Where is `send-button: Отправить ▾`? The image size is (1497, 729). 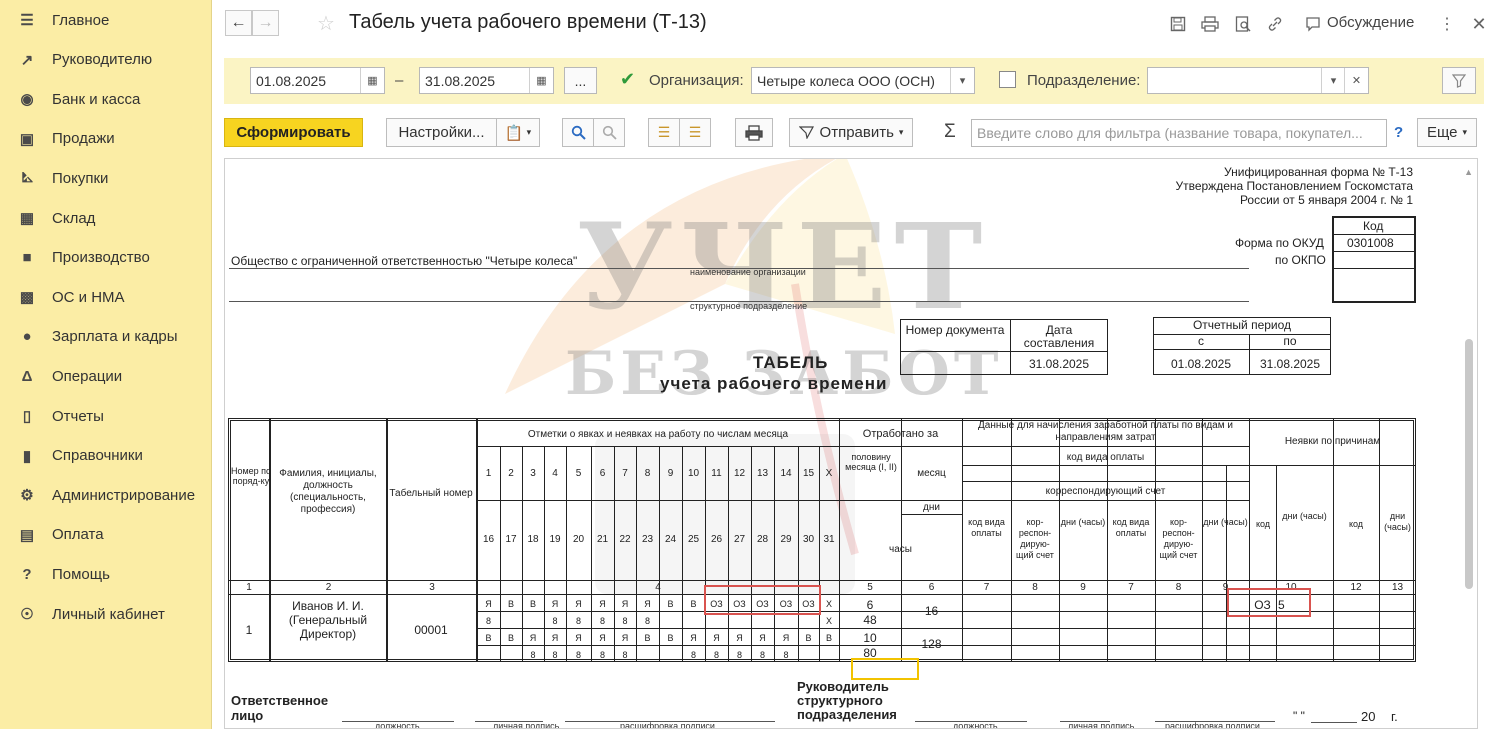 send-button: Отправить ▾ is located at coordinates (851, 132).